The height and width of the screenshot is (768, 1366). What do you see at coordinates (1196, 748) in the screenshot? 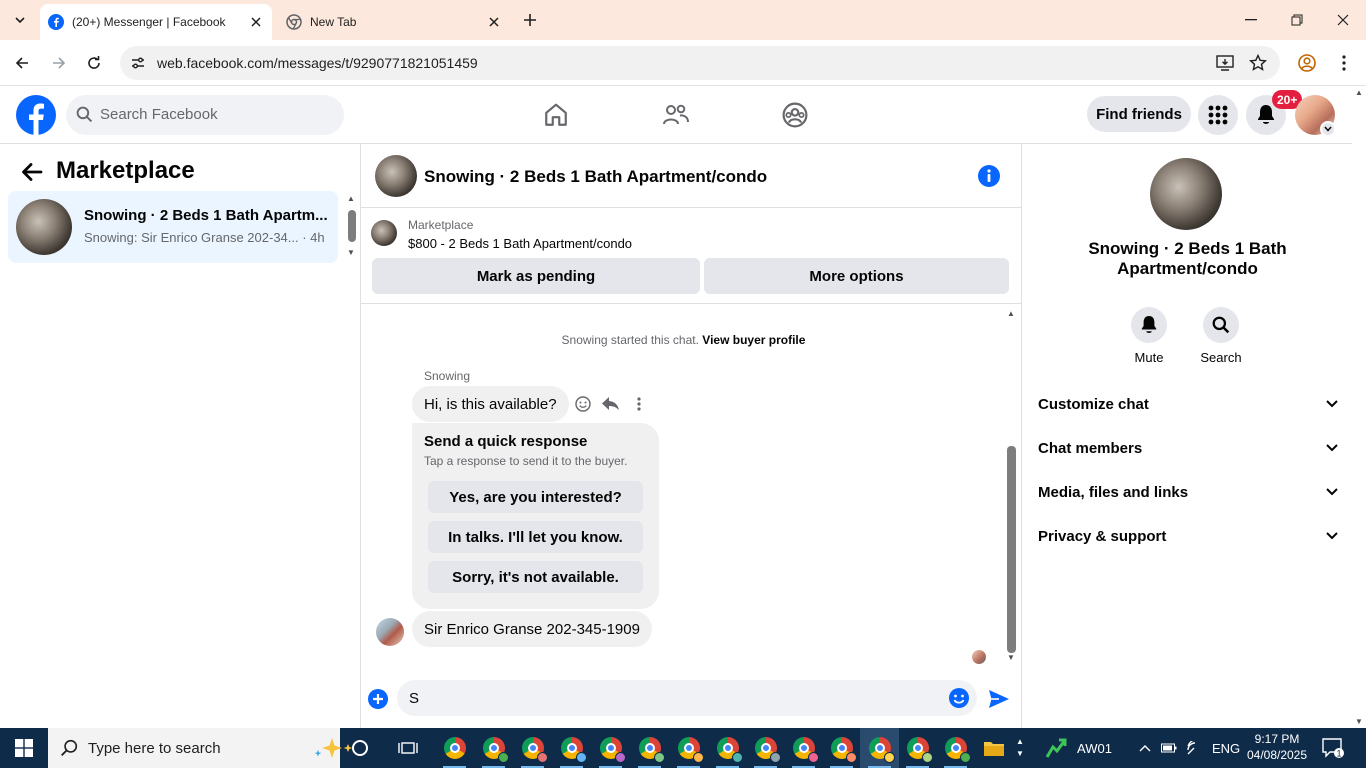
I see `network-icon` at bounding box center [1196, 748].